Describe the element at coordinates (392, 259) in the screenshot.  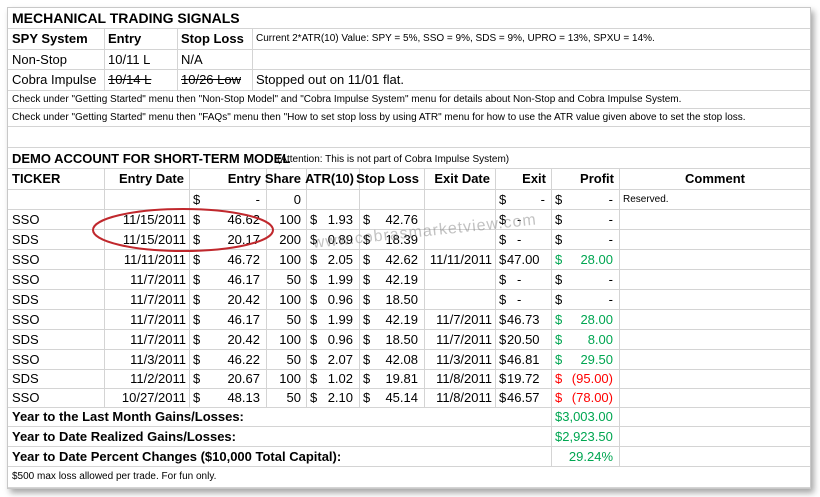
I see `cell-stop: $42.62` at that location.